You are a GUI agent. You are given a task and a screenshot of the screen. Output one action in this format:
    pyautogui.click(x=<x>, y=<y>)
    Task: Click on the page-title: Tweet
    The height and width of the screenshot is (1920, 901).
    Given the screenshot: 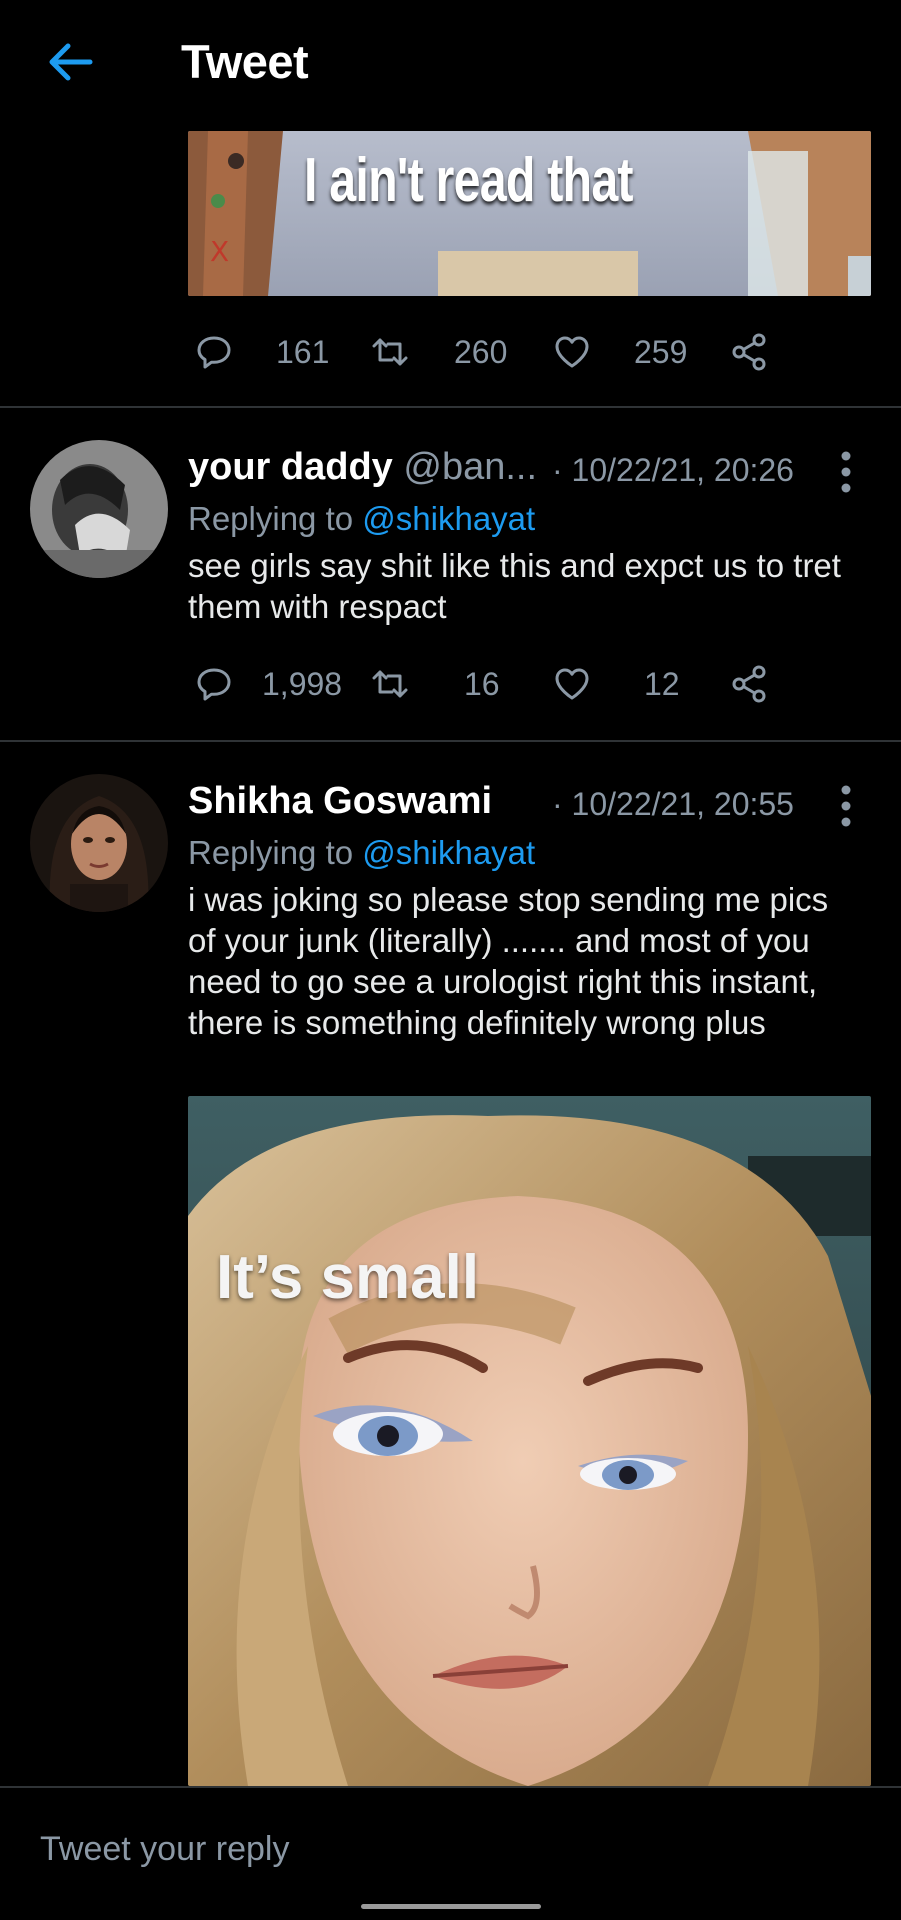 What is the action you would take?
    pyautogui.click(x=245, y=61)
    